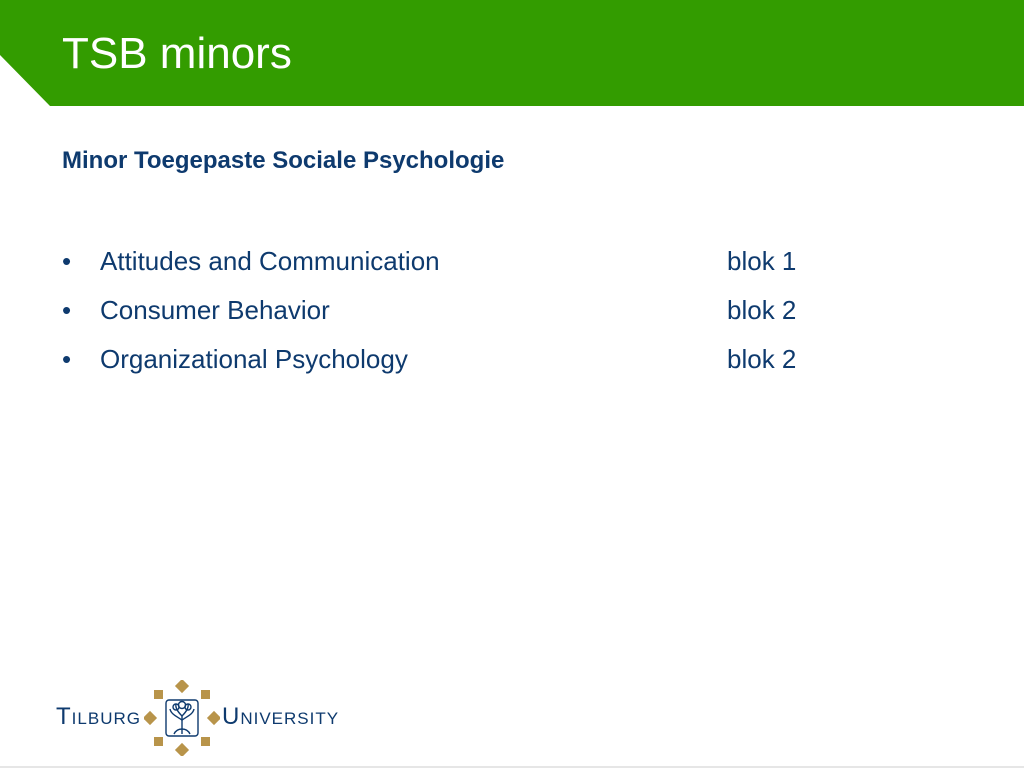  I want to click on logo-initial: U, so click(231, 716).